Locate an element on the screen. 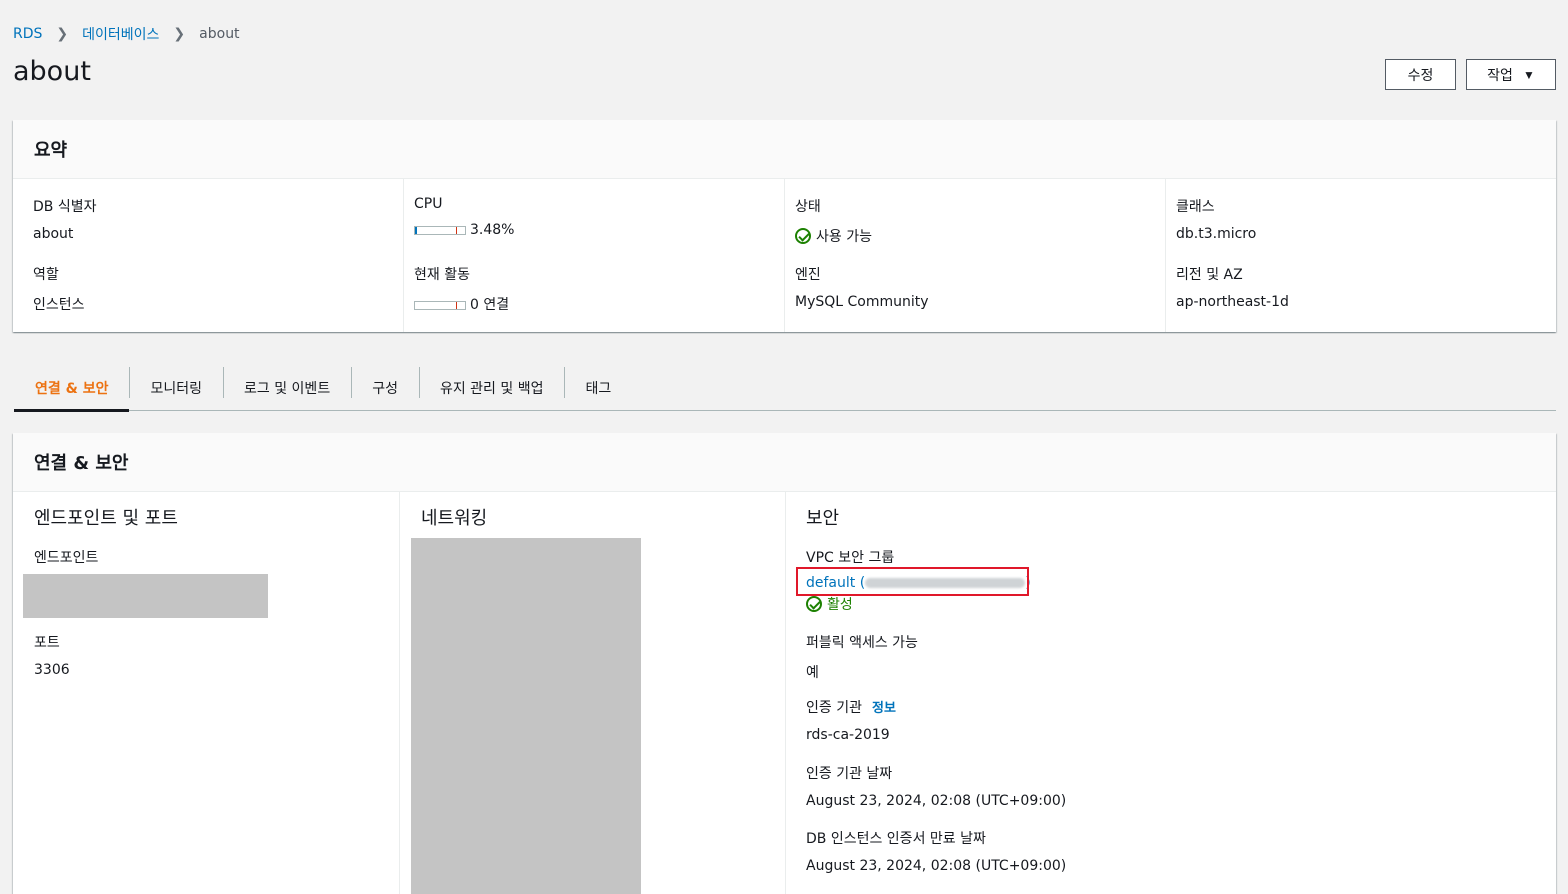  breadcrumb-databases: 데이터베이스 is located at coordinates (120, 34).